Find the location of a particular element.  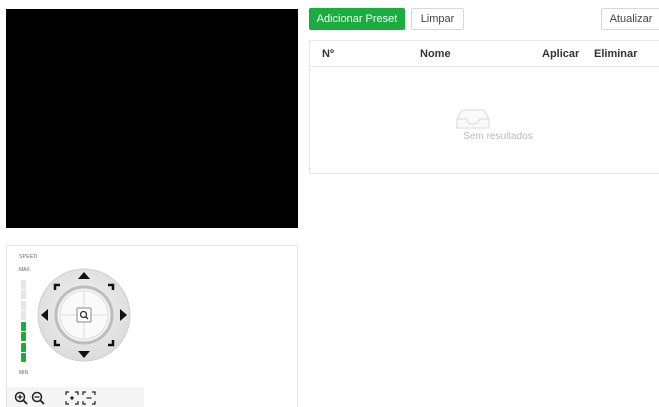

column-header-name: Nome is located at coordinates (435, 54).